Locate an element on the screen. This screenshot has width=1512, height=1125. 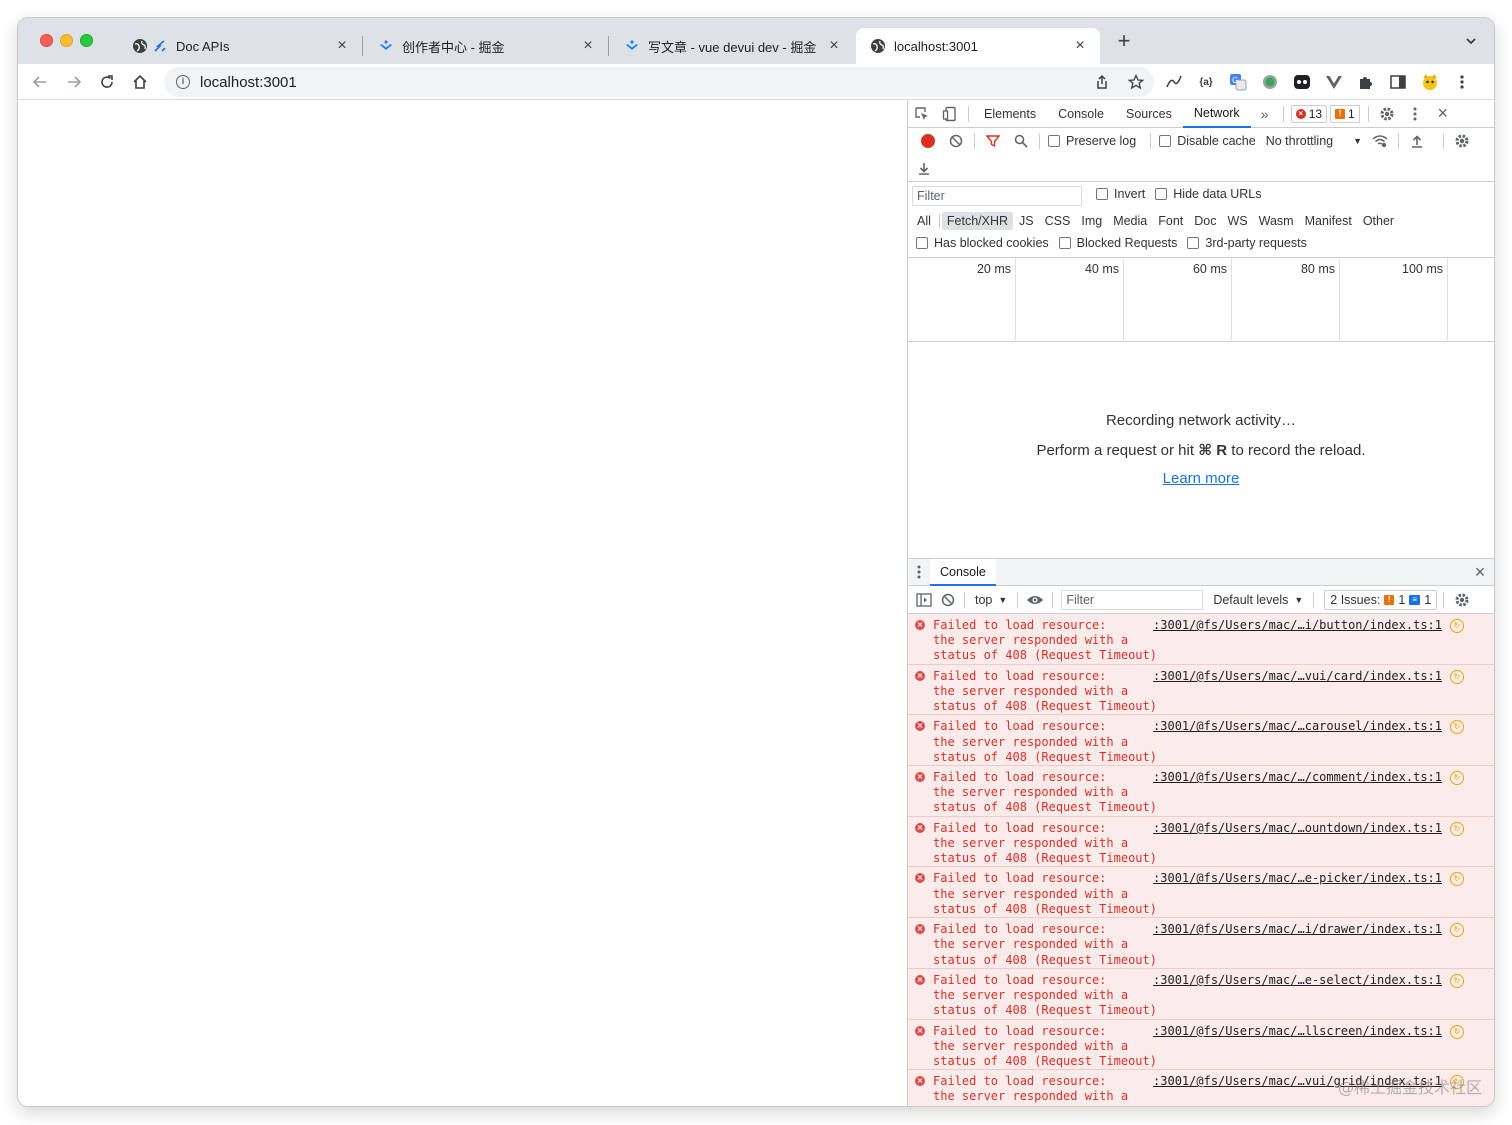
extension-green-circle-icon is located at coordinates (1270, 82).